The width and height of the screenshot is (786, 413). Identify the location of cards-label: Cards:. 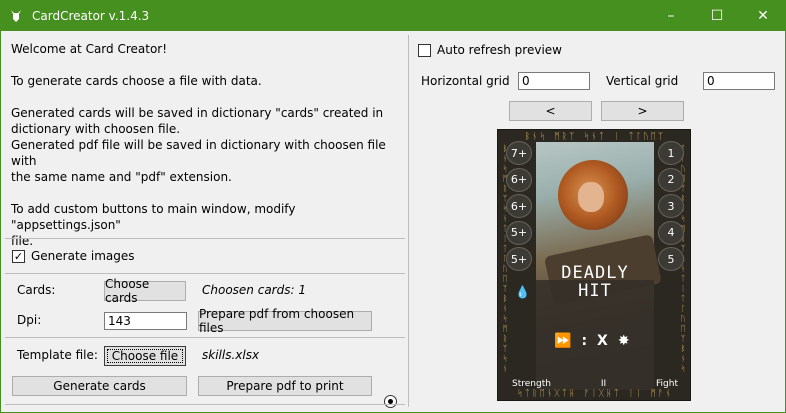
(36, 290).